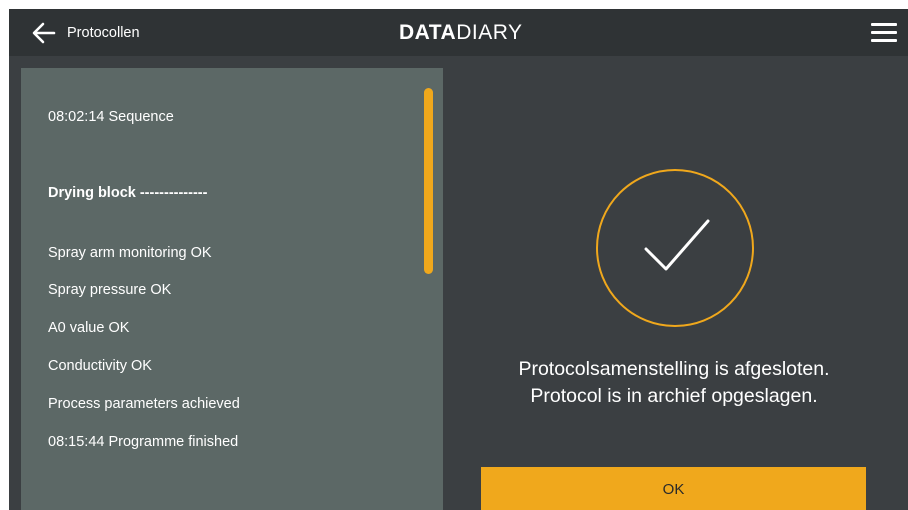  What do you see at coordinates (674, 369) in the screenshot?
I see `confirmation-message-line1: Protocolsamenstelling is afgesloten.` at bounding box center [674, 369].